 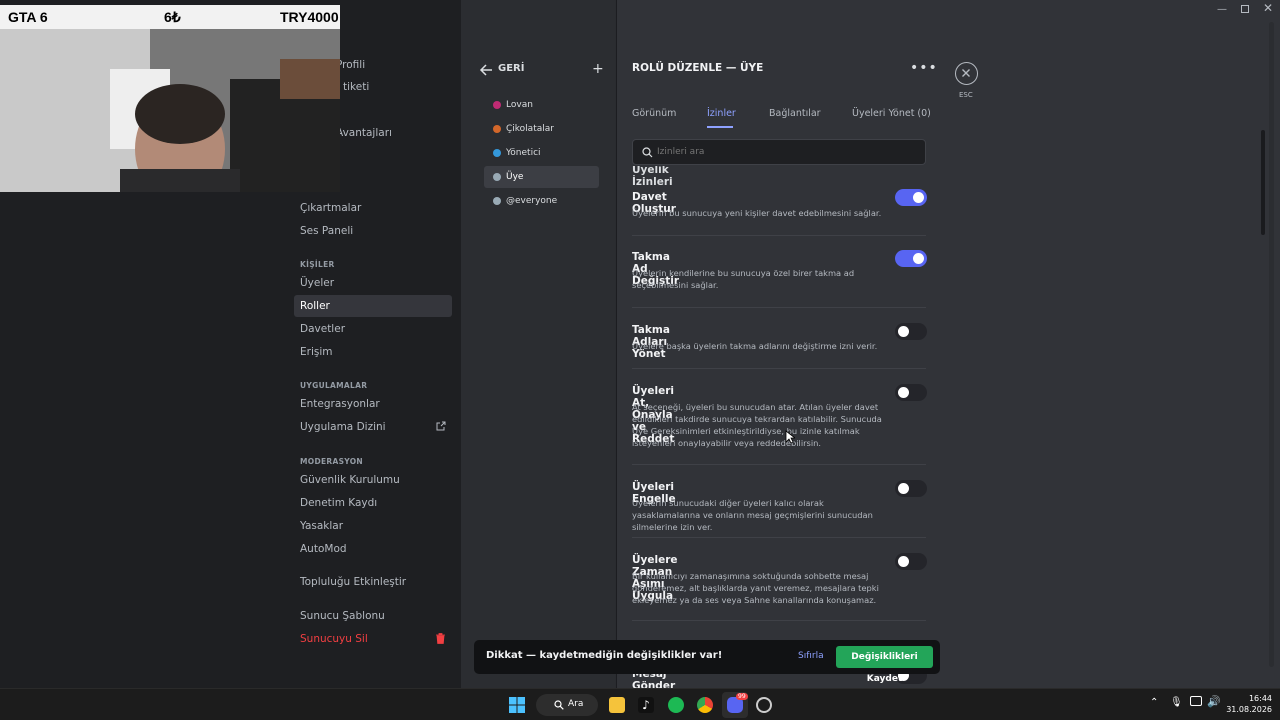 What do you see at coordinates (1249, 709) in the screenshot?
I see `clock-date: 31.08.2026` at bounding box center [1249, 709].